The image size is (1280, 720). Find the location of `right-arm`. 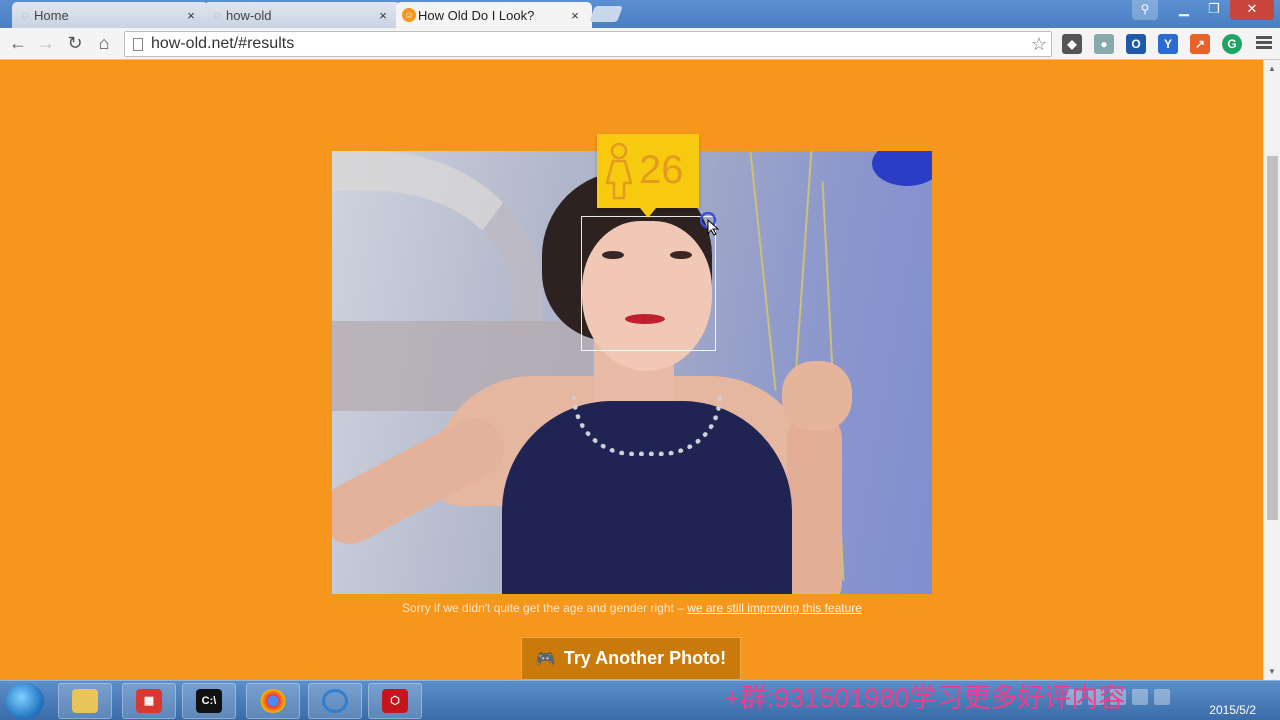

right-arm is located at coordinates (814, 502).